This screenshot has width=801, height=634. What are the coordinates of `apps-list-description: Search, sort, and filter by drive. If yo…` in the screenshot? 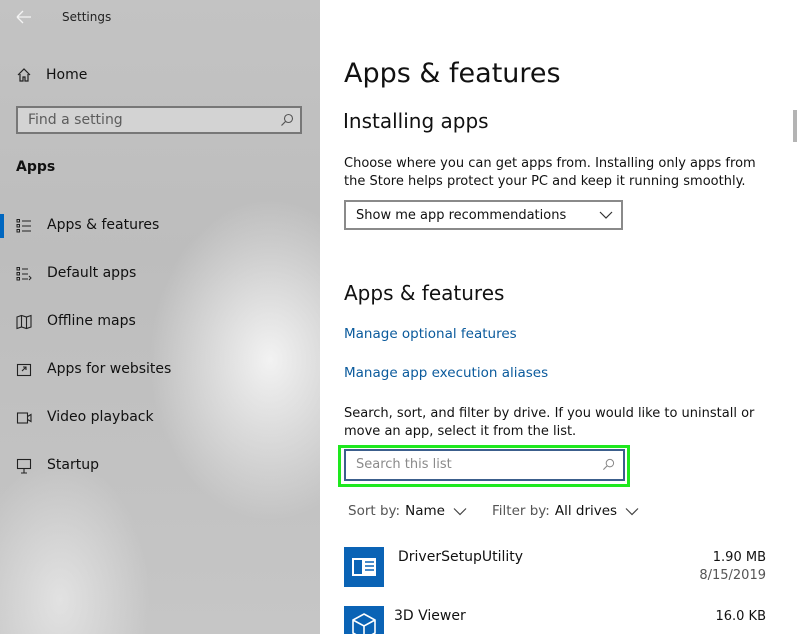 It's located at (549, 422).